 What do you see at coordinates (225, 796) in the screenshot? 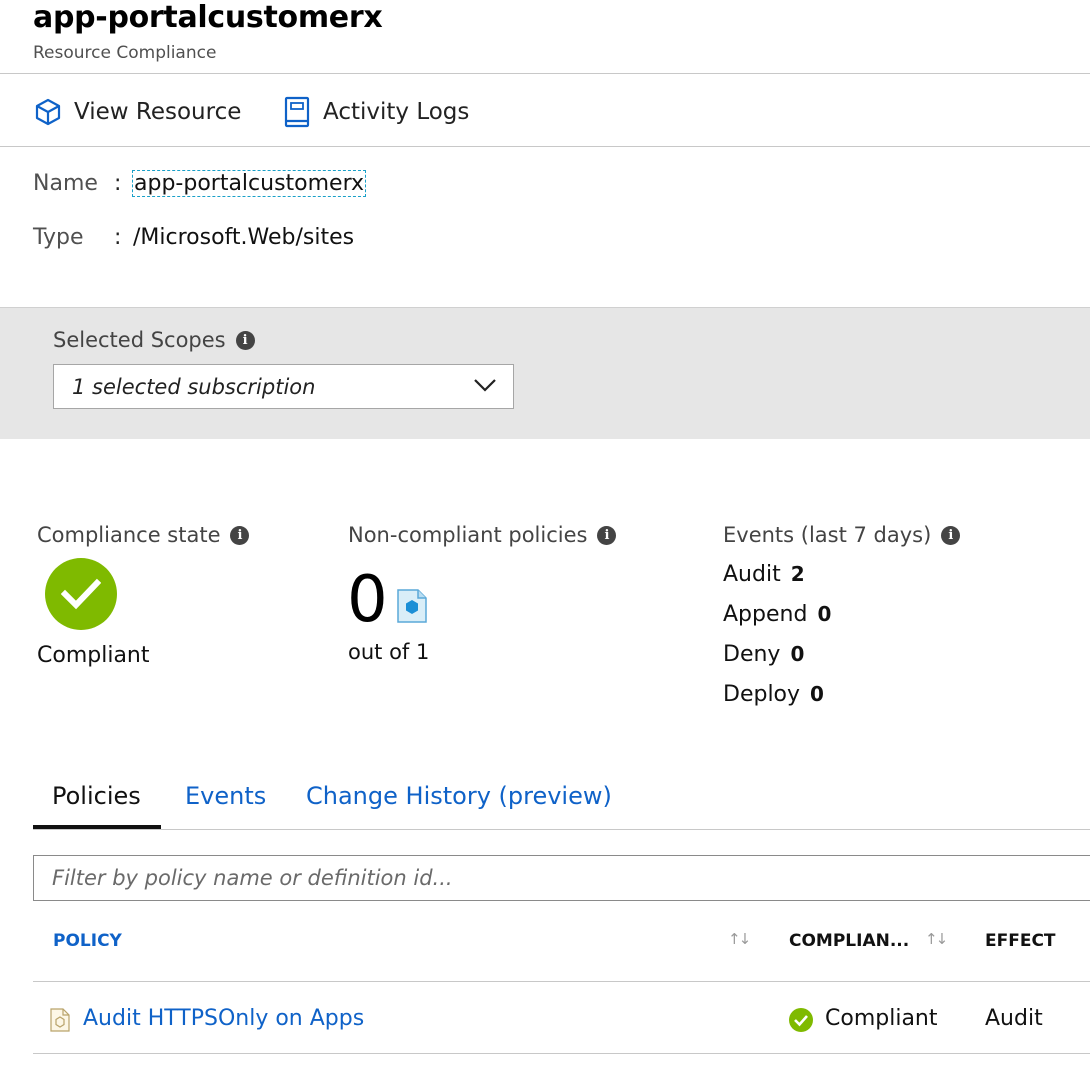
I see `tab-events: Events` at bounding box center [225, 796].